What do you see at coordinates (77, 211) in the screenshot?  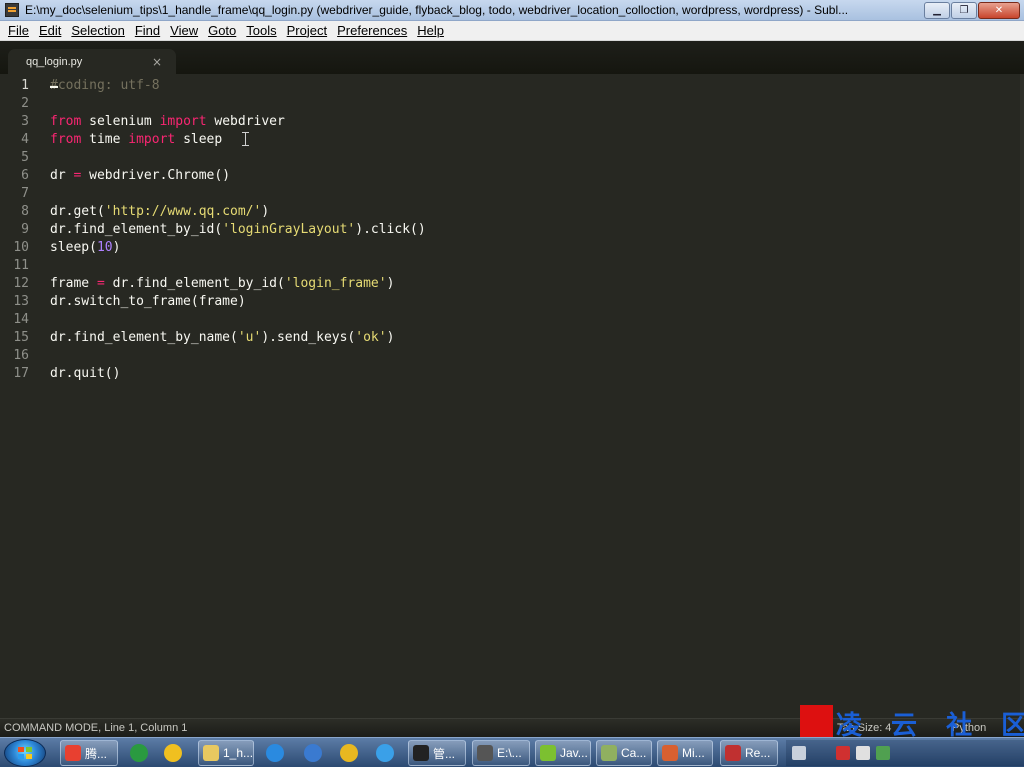 I see `code-token: dr.get(` at bounding box center [77, 211].